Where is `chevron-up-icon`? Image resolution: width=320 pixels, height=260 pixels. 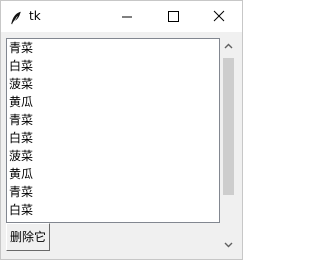
chevron-up-icon is located at coordinates (228, 46).